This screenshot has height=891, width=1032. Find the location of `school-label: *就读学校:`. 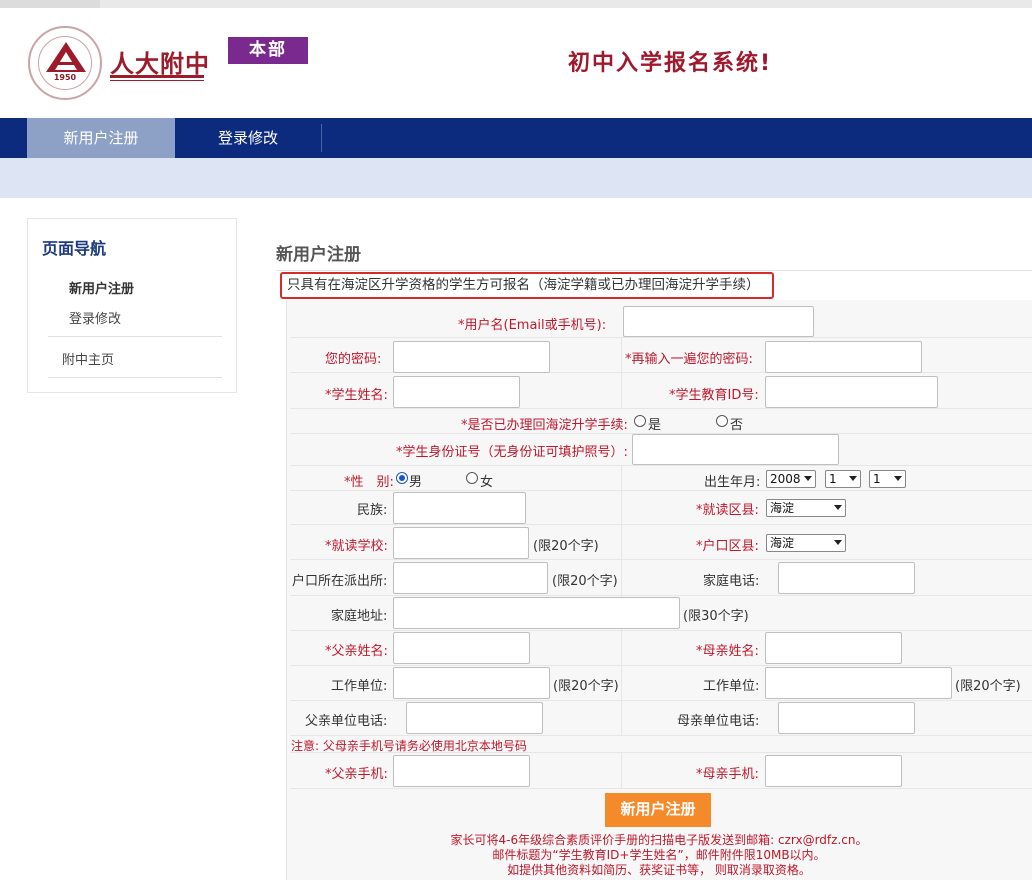

school-label: *就读学校: is located at coordinates (356, 546).